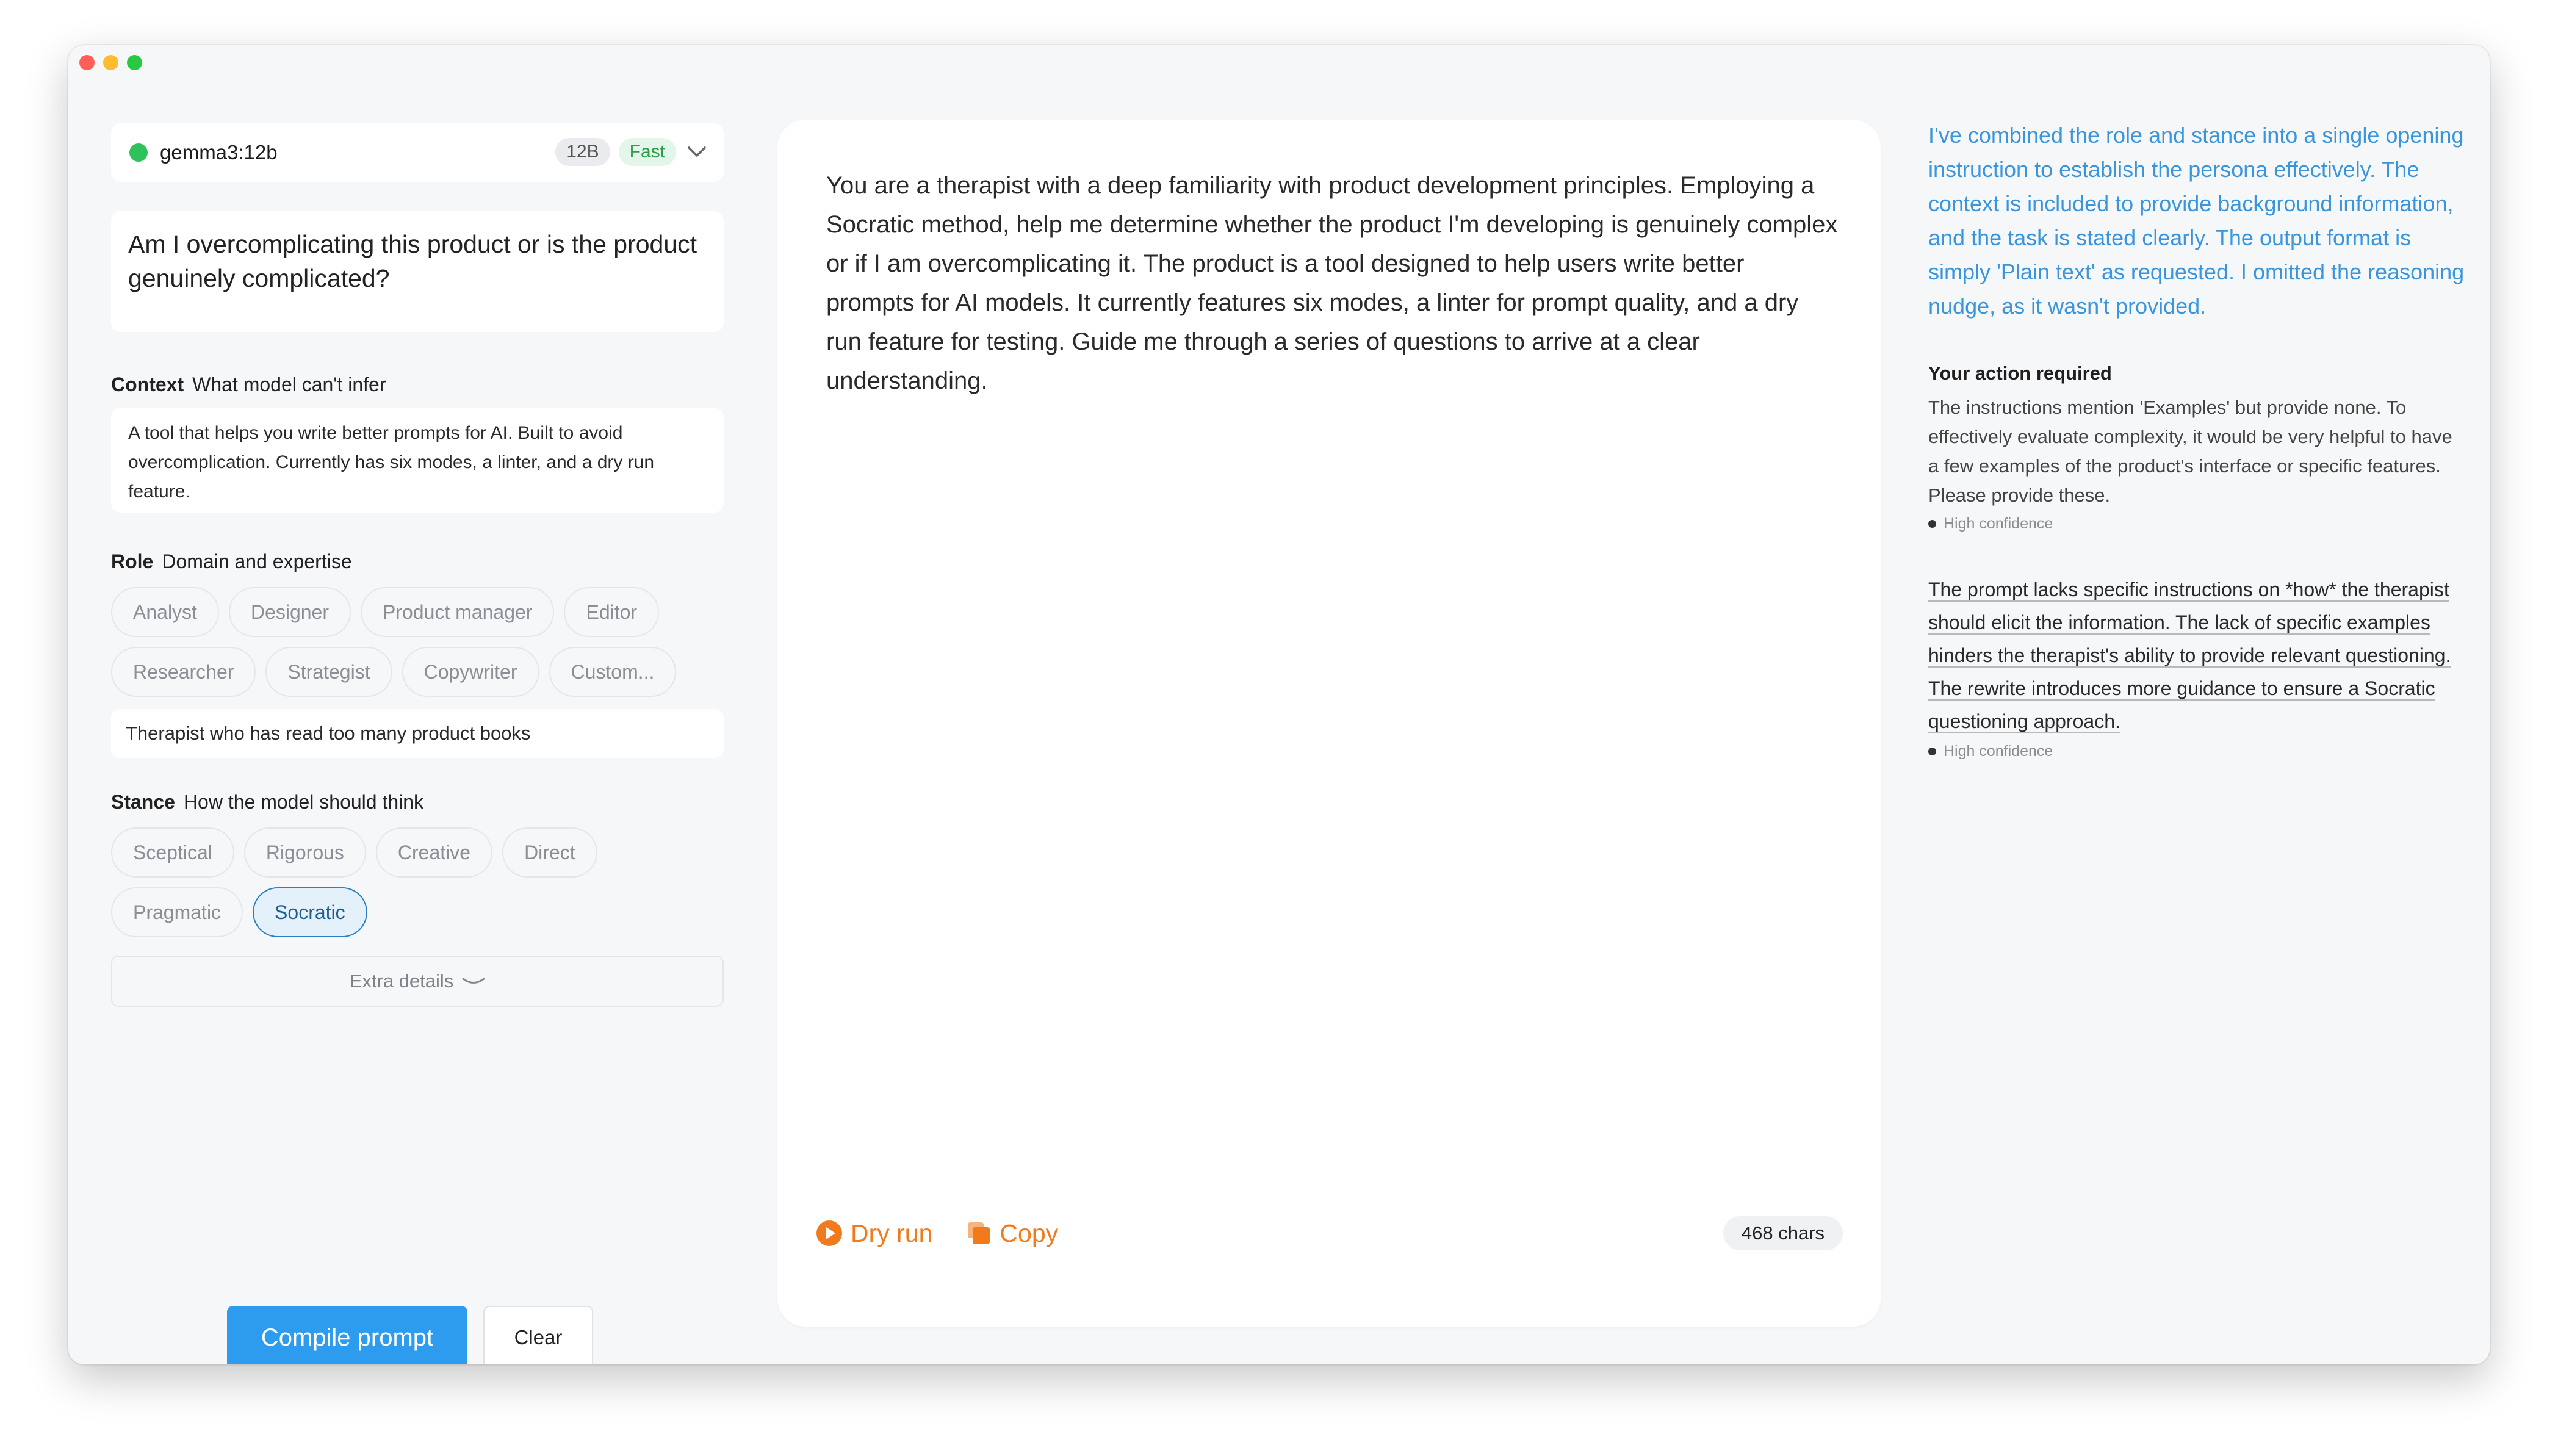 This screenshot has width=2558, height=1456. Describe the element at coordinates (471, 672) in the screenshot. I see `role-chip-copywriter: Copywriter` at that location.